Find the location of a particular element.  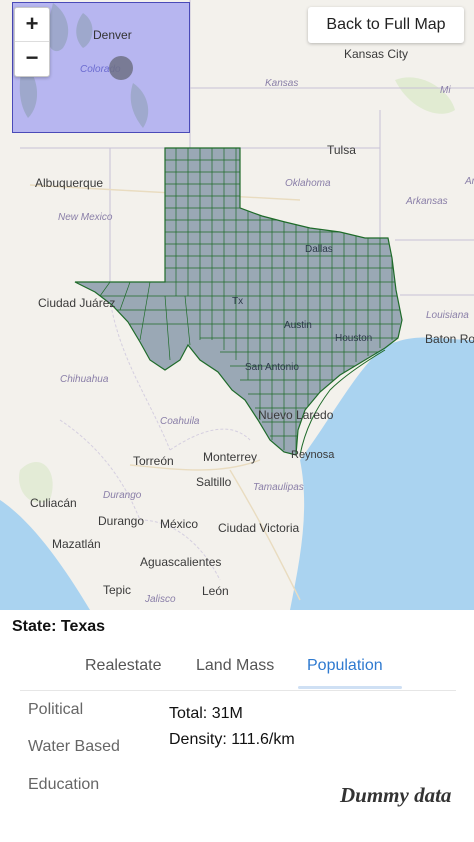

city-label-nuevo-laredo: Nuevo Laredo is located at coordinates (296, 415).